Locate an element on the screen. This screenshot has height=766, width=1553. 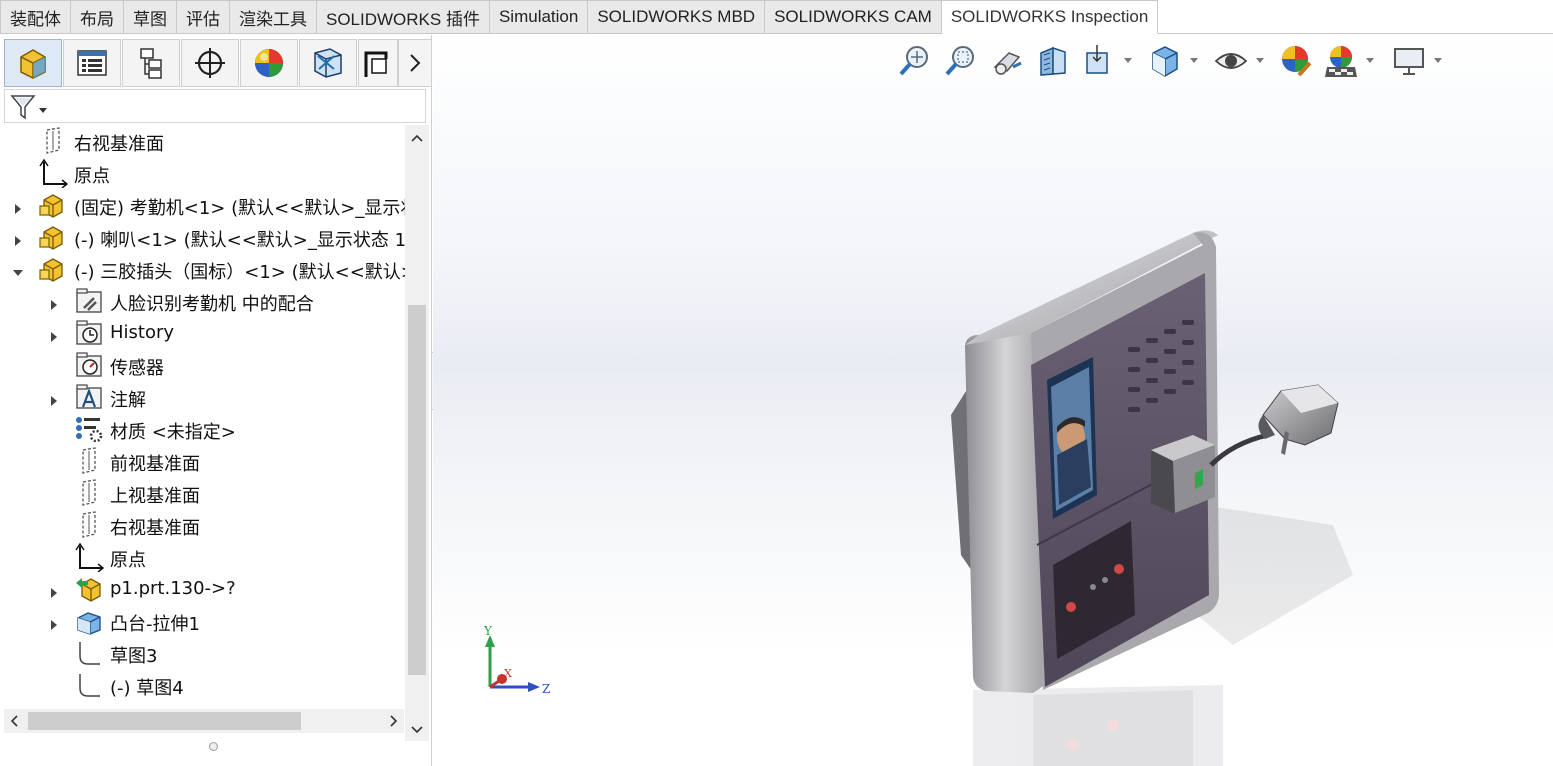
triad-y-label: Y is located at coordinates (488, 631).